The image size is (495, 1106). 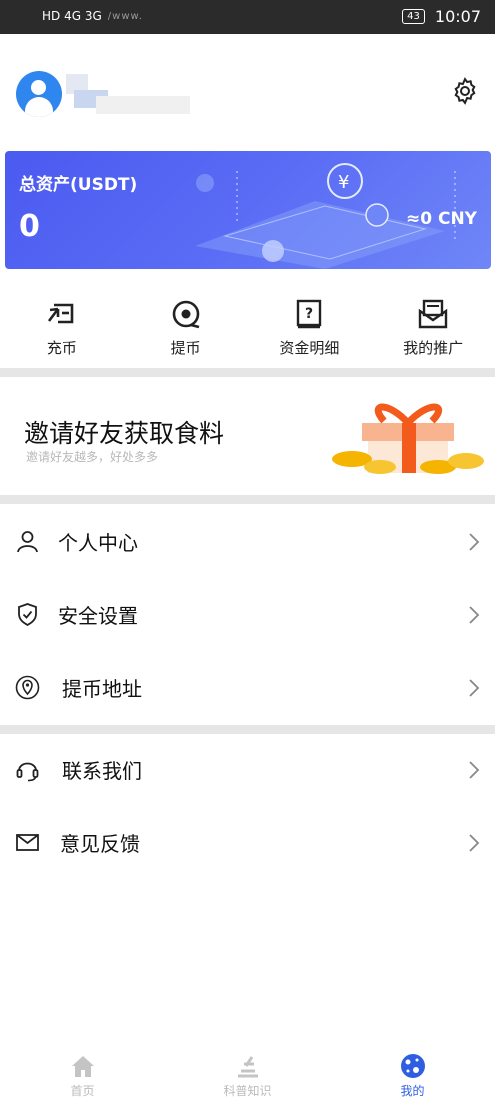 What do you see at coordinates (247, 769) in the screenshot?
I see `menu-item-contact-us: 联系我们` at bounding box center [247, 769].